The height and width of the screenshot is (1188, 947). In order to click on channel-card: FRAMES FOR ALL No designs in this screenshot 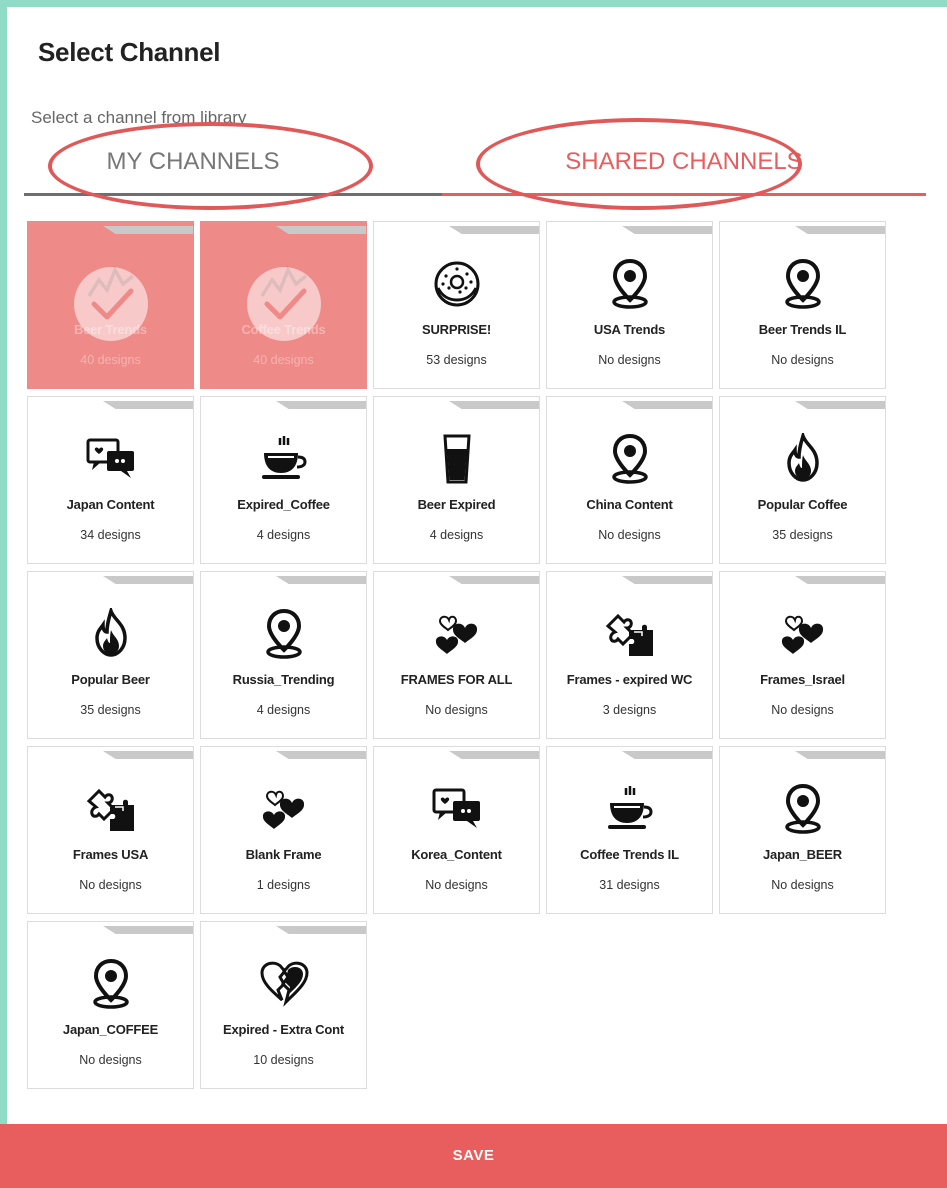, I will do `click(456, 655)`.